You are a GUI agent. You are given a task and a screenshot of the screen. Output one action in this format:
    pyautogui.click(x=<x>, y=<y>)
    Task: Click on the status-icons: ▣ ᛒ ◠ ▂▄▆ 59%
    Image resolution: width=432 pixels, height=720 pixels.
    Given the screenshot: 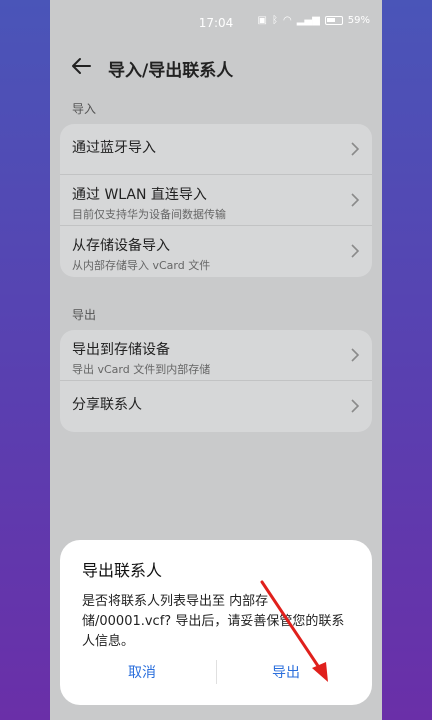 What is the action you would take?
    pyautogui.click(x=314, y=20)
    